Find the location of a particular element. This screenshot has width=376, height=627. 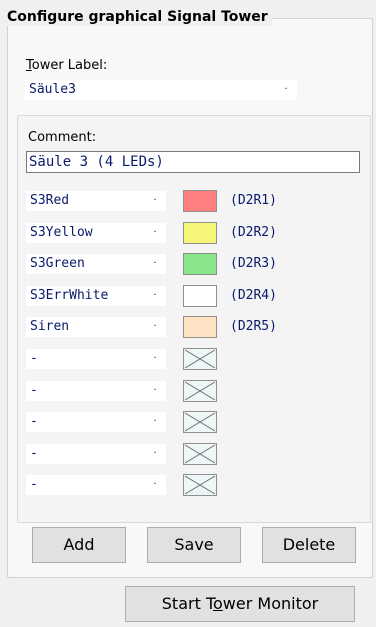

signal-value: S3ErrWhite is located at coordinates (69, 295).